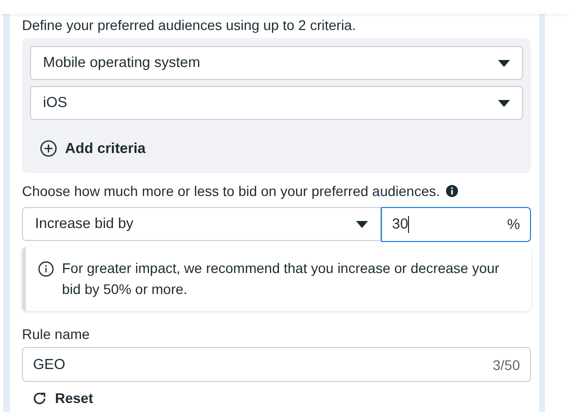  What do you see at coordinates (276, 63) in the screenshot?
I see `criteria-dropdown: Mobile operating system` at bounding box center [276, 63].